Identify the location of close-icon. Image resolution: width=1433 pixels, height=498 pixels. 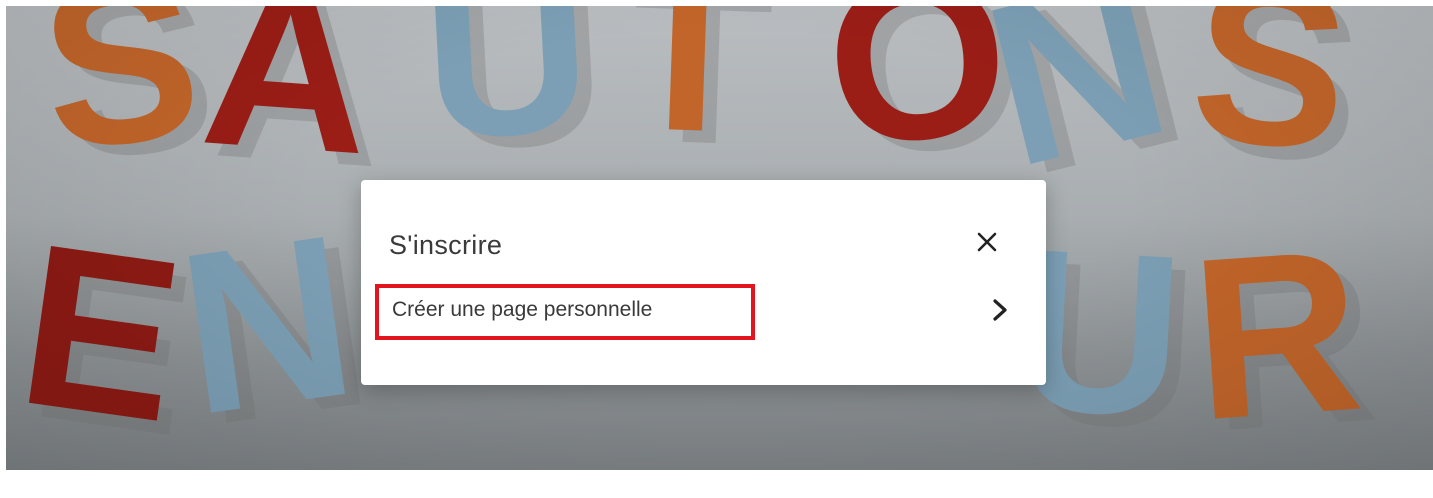
(987, 242).